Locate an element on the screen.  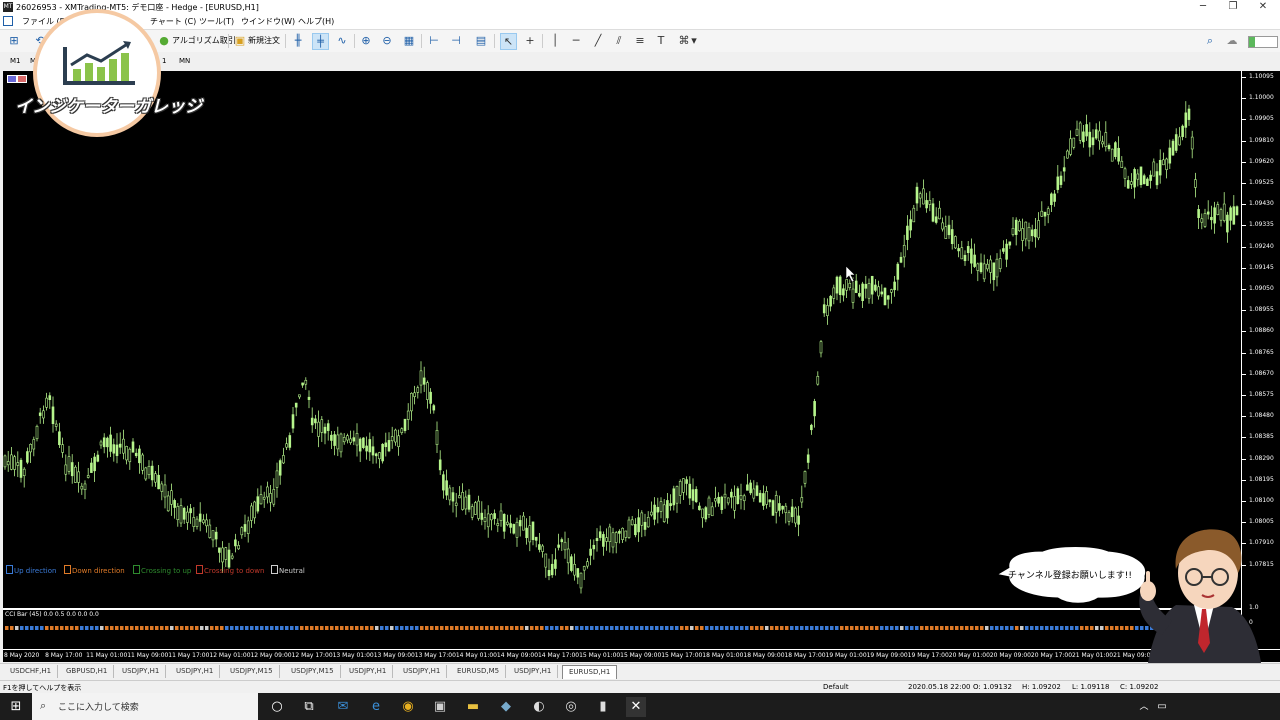
zoom-out-icon: ⊖ is located at coordinates (387, 41).